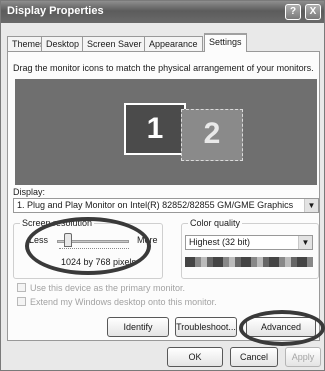  I want to click on close-button: X, so click(313, 12).